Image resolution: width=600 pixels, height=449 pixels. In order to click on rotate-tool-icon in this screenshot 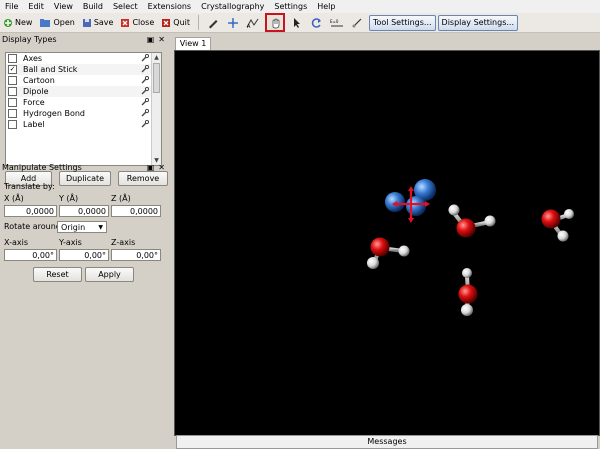, I will do `click(317, 23)`.